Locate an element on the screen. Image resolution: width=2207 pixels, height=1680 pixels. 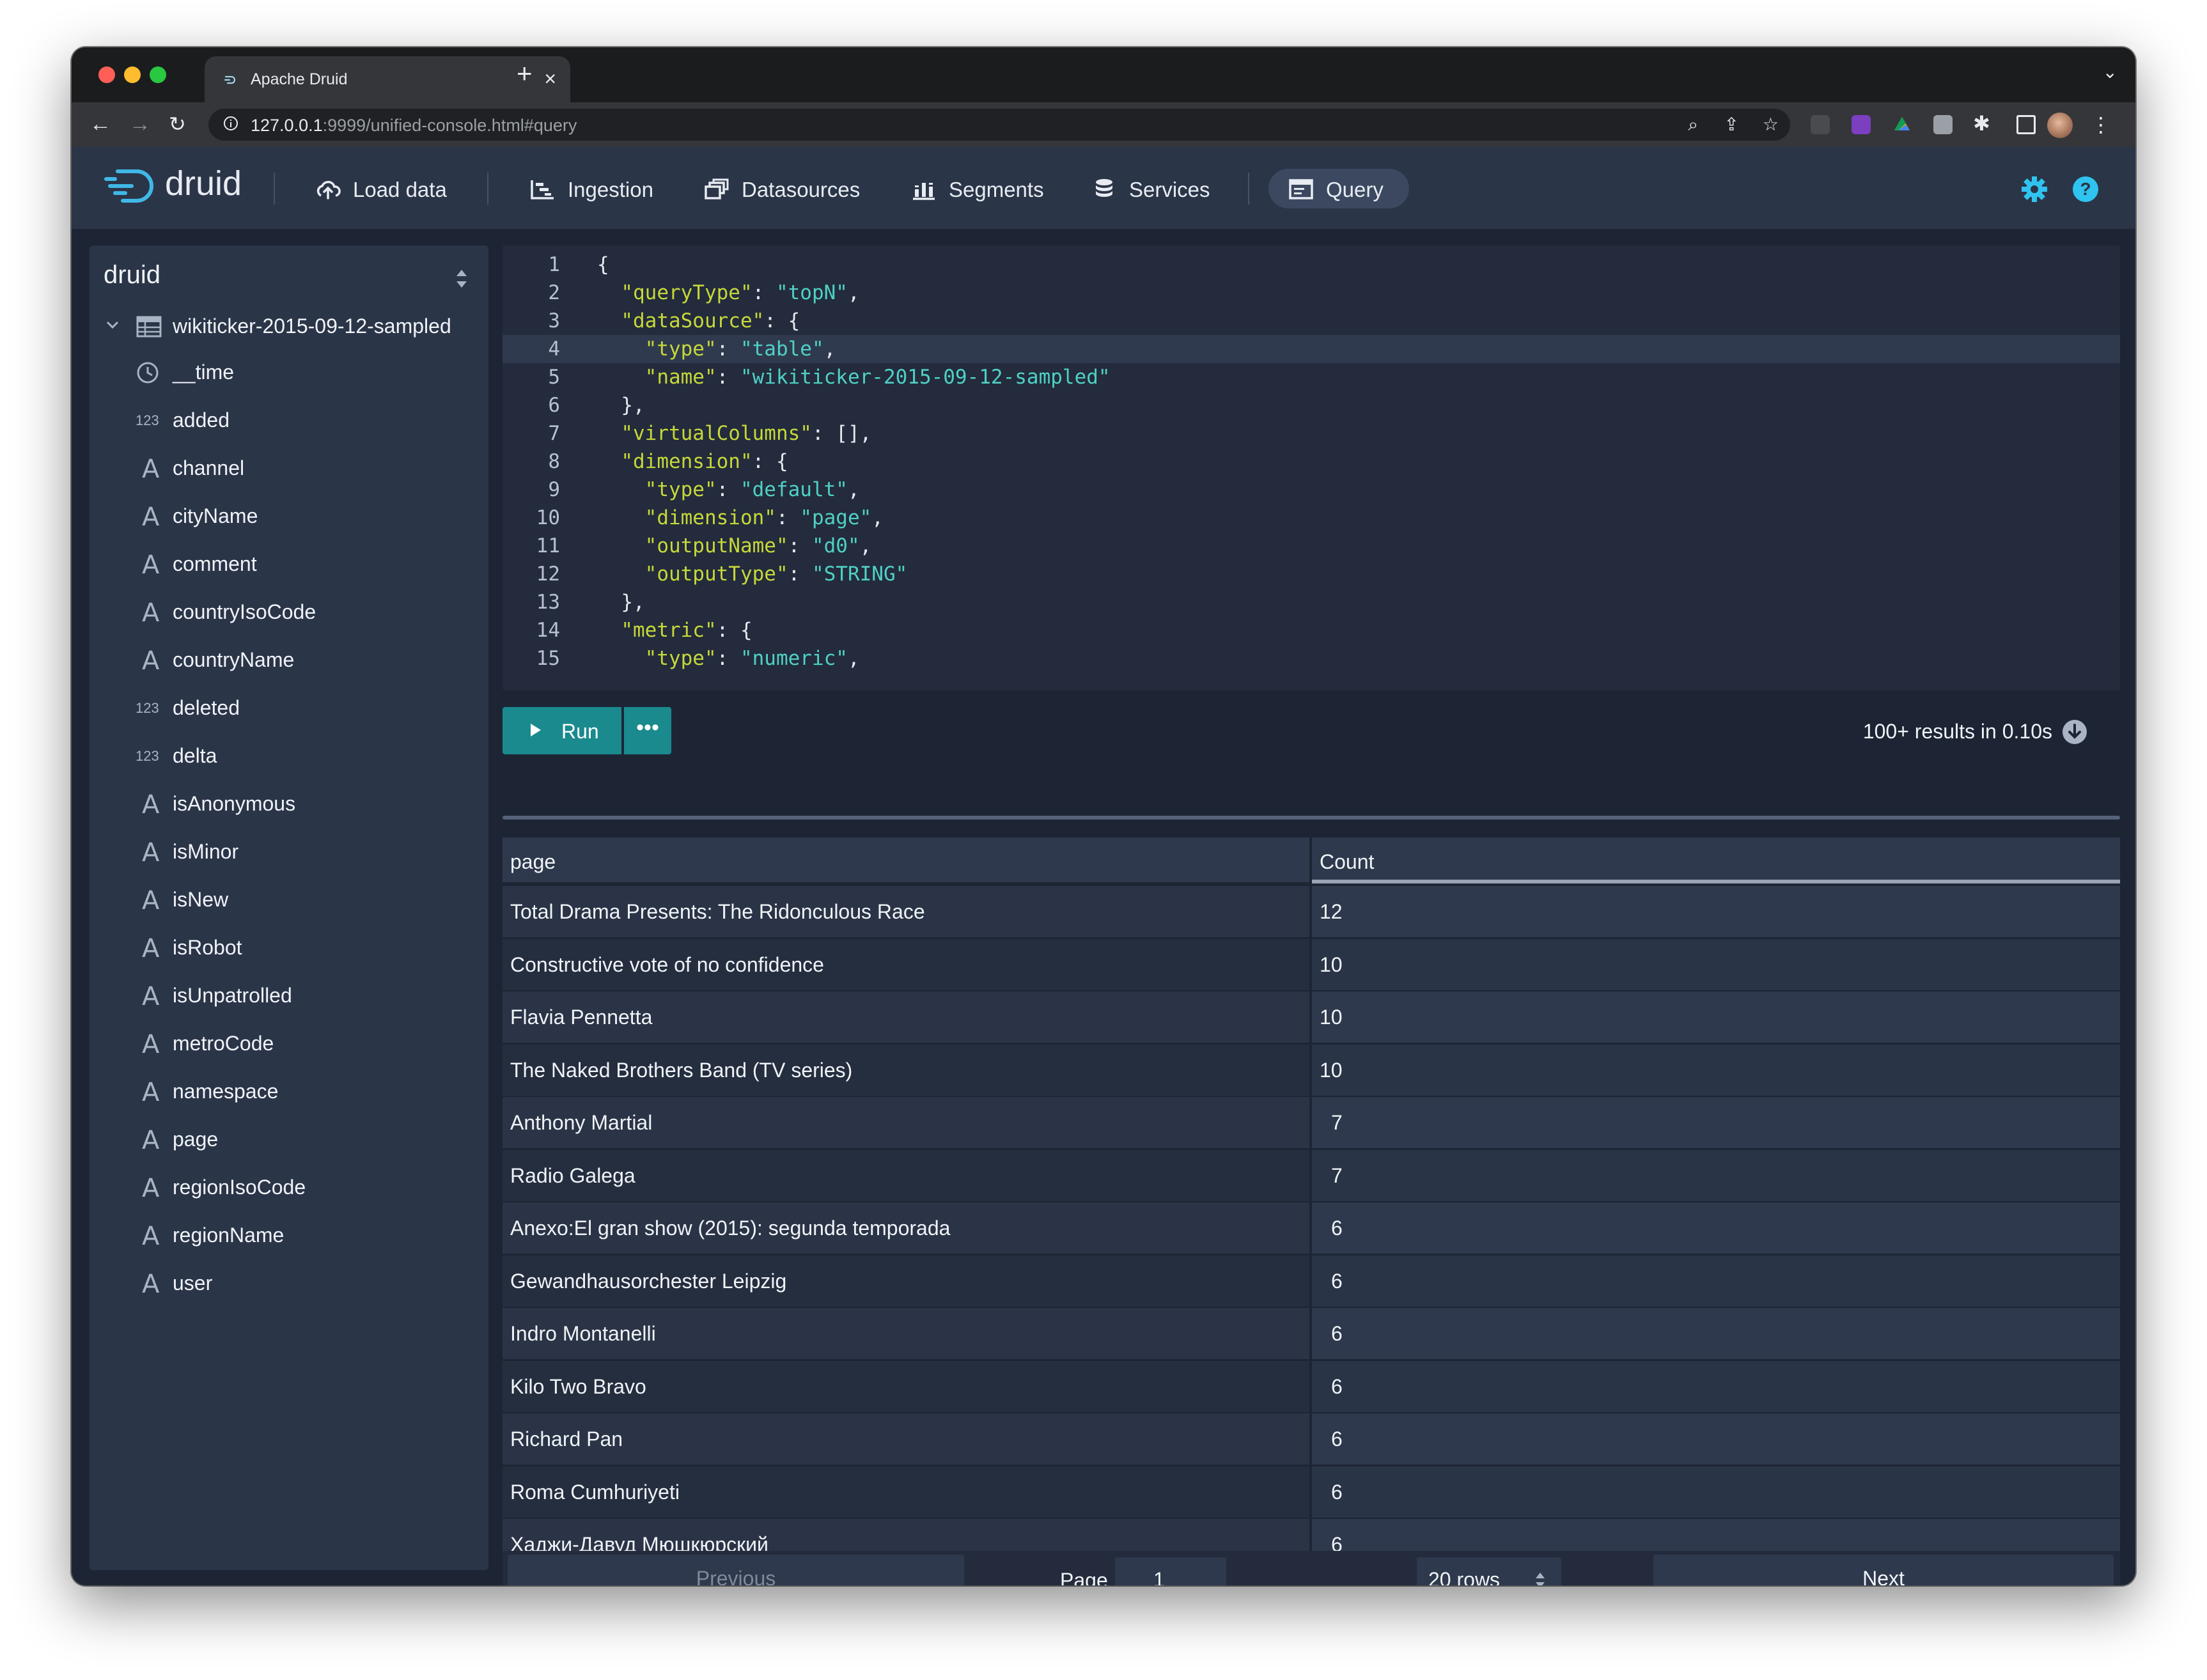
zoom-icon: ⌕ is located at coordinates (1693, 124).